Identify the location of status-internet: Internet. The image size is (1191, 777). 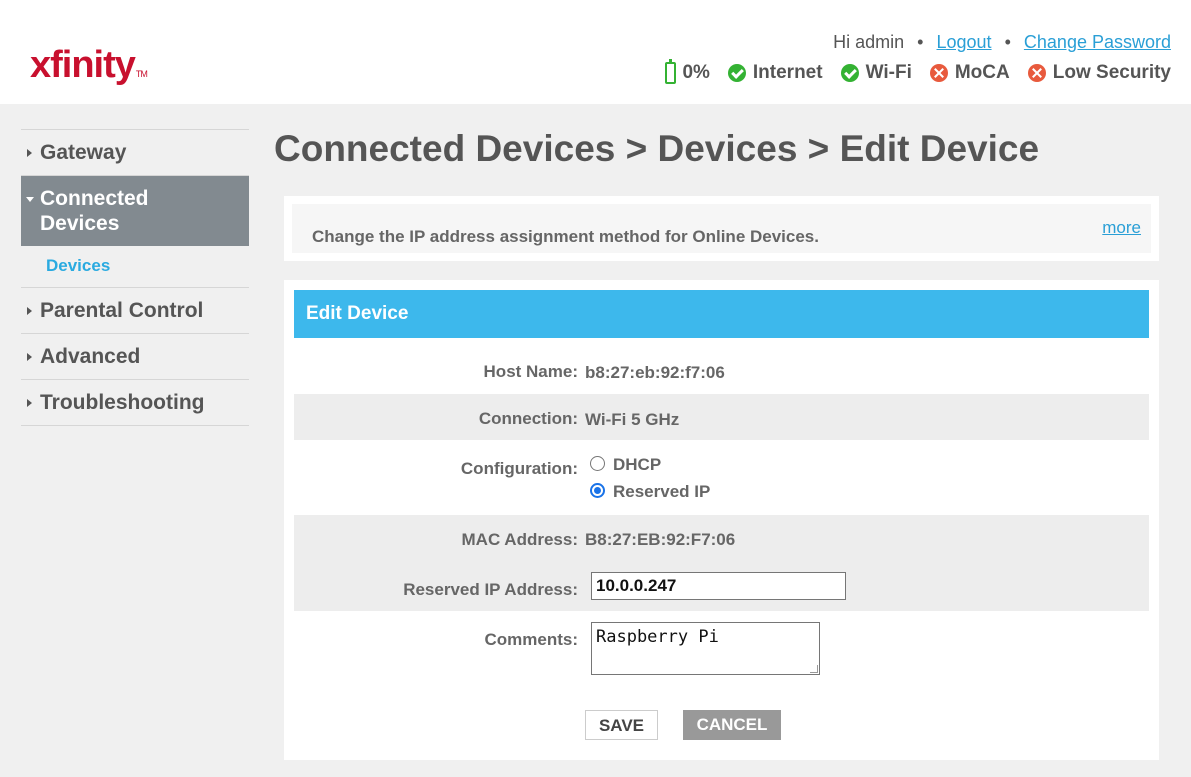
(775, 73).